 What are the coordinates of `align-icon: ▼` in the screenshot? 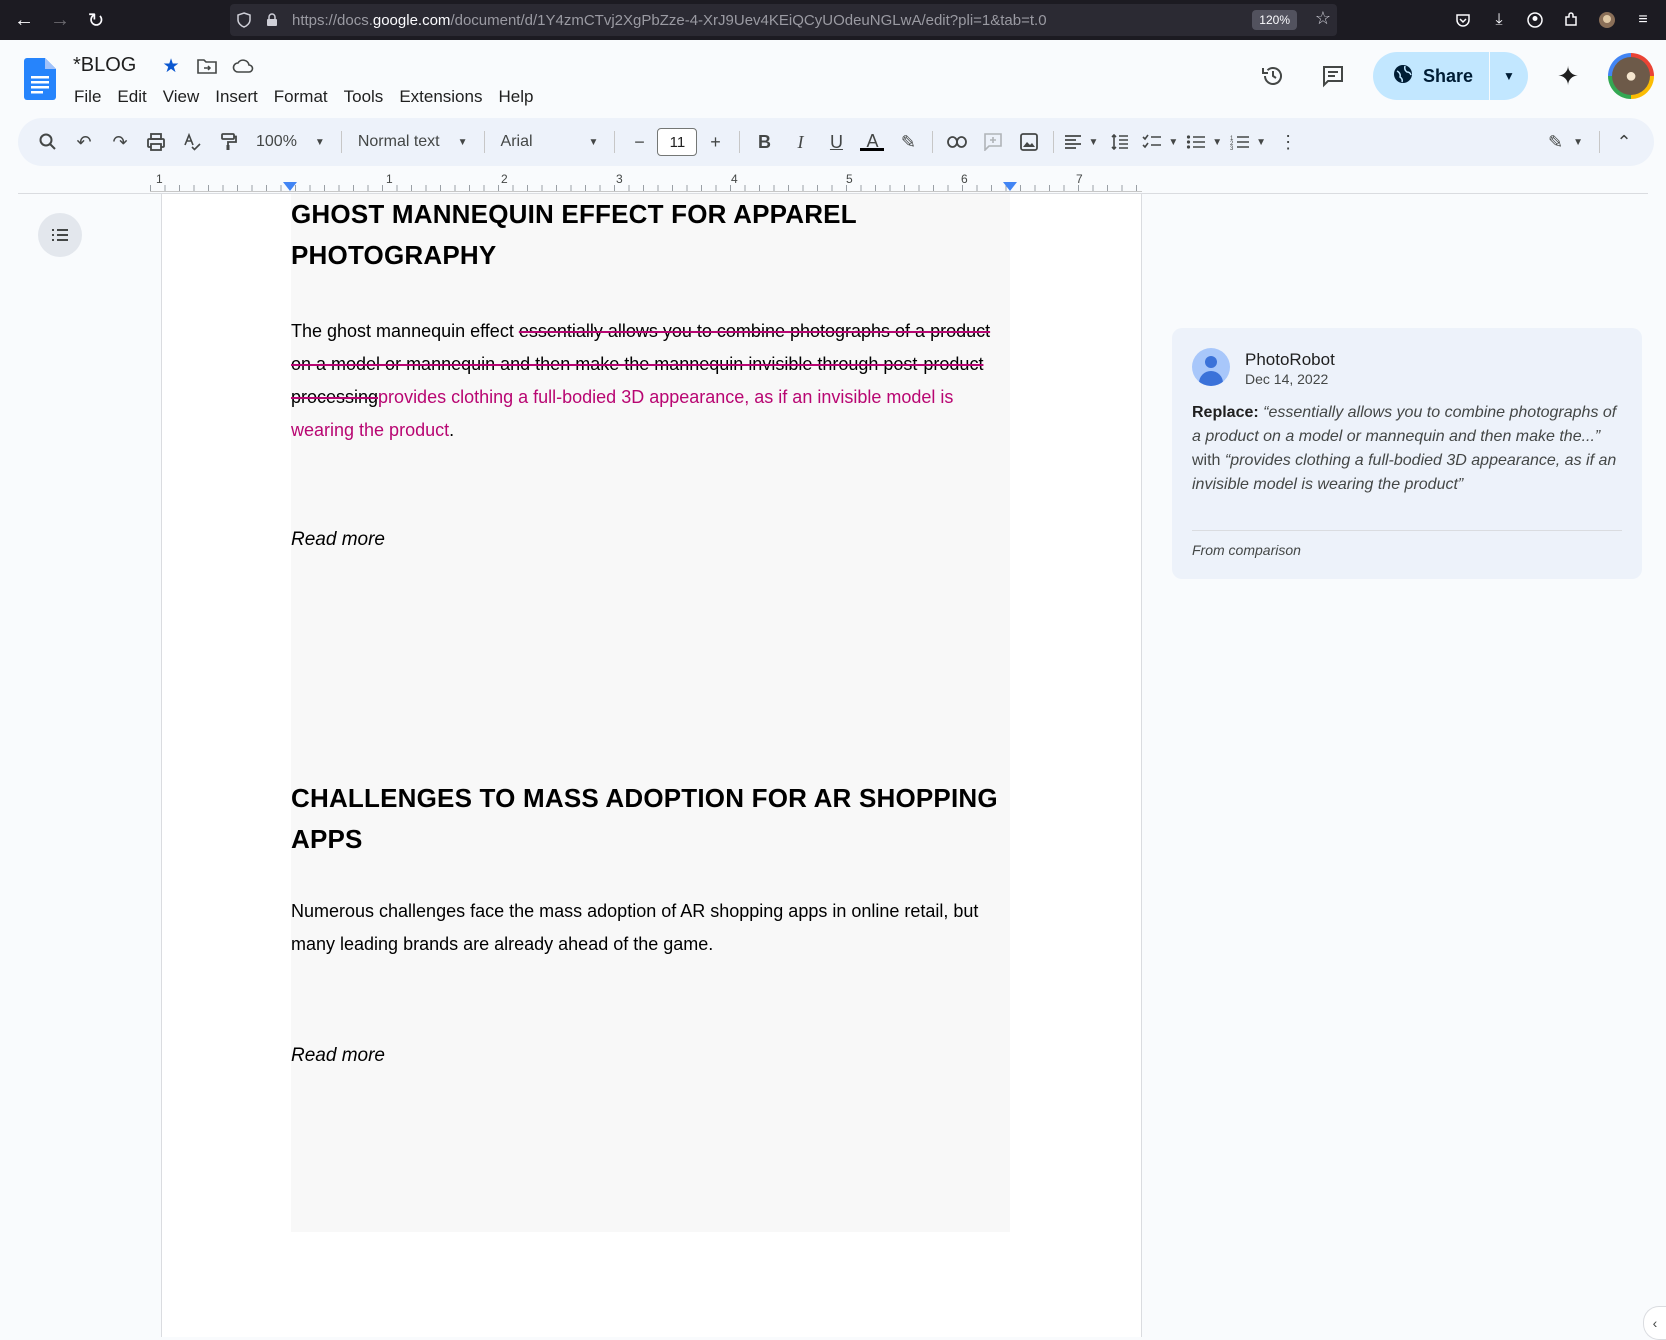 It's located at (1081, 142).